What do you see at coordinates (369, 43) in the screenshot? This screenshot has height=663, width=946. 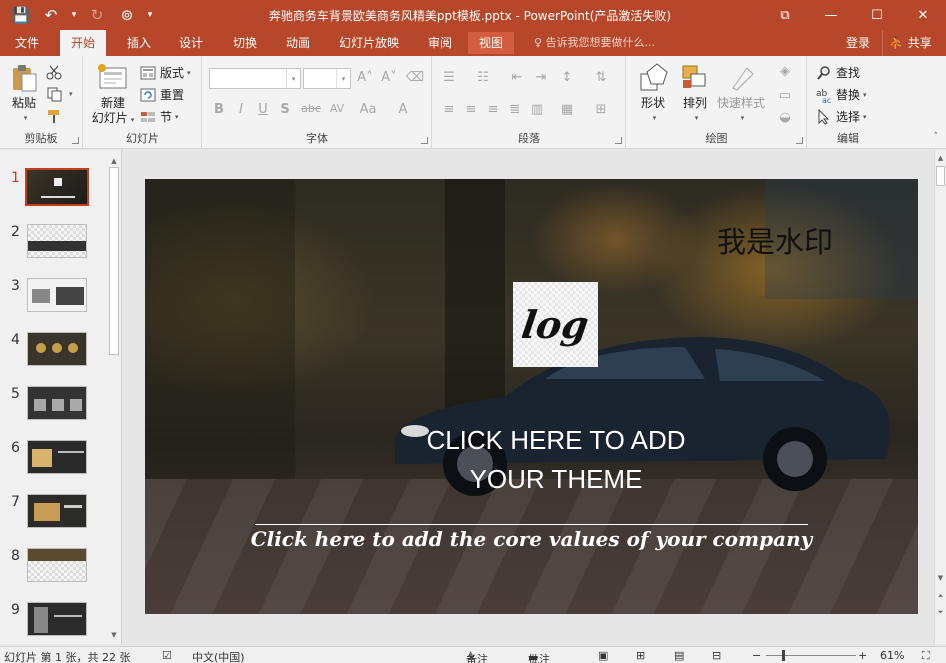 I see `tab-slideshow: 幻灯片放映` at bounding box center [369, 43].